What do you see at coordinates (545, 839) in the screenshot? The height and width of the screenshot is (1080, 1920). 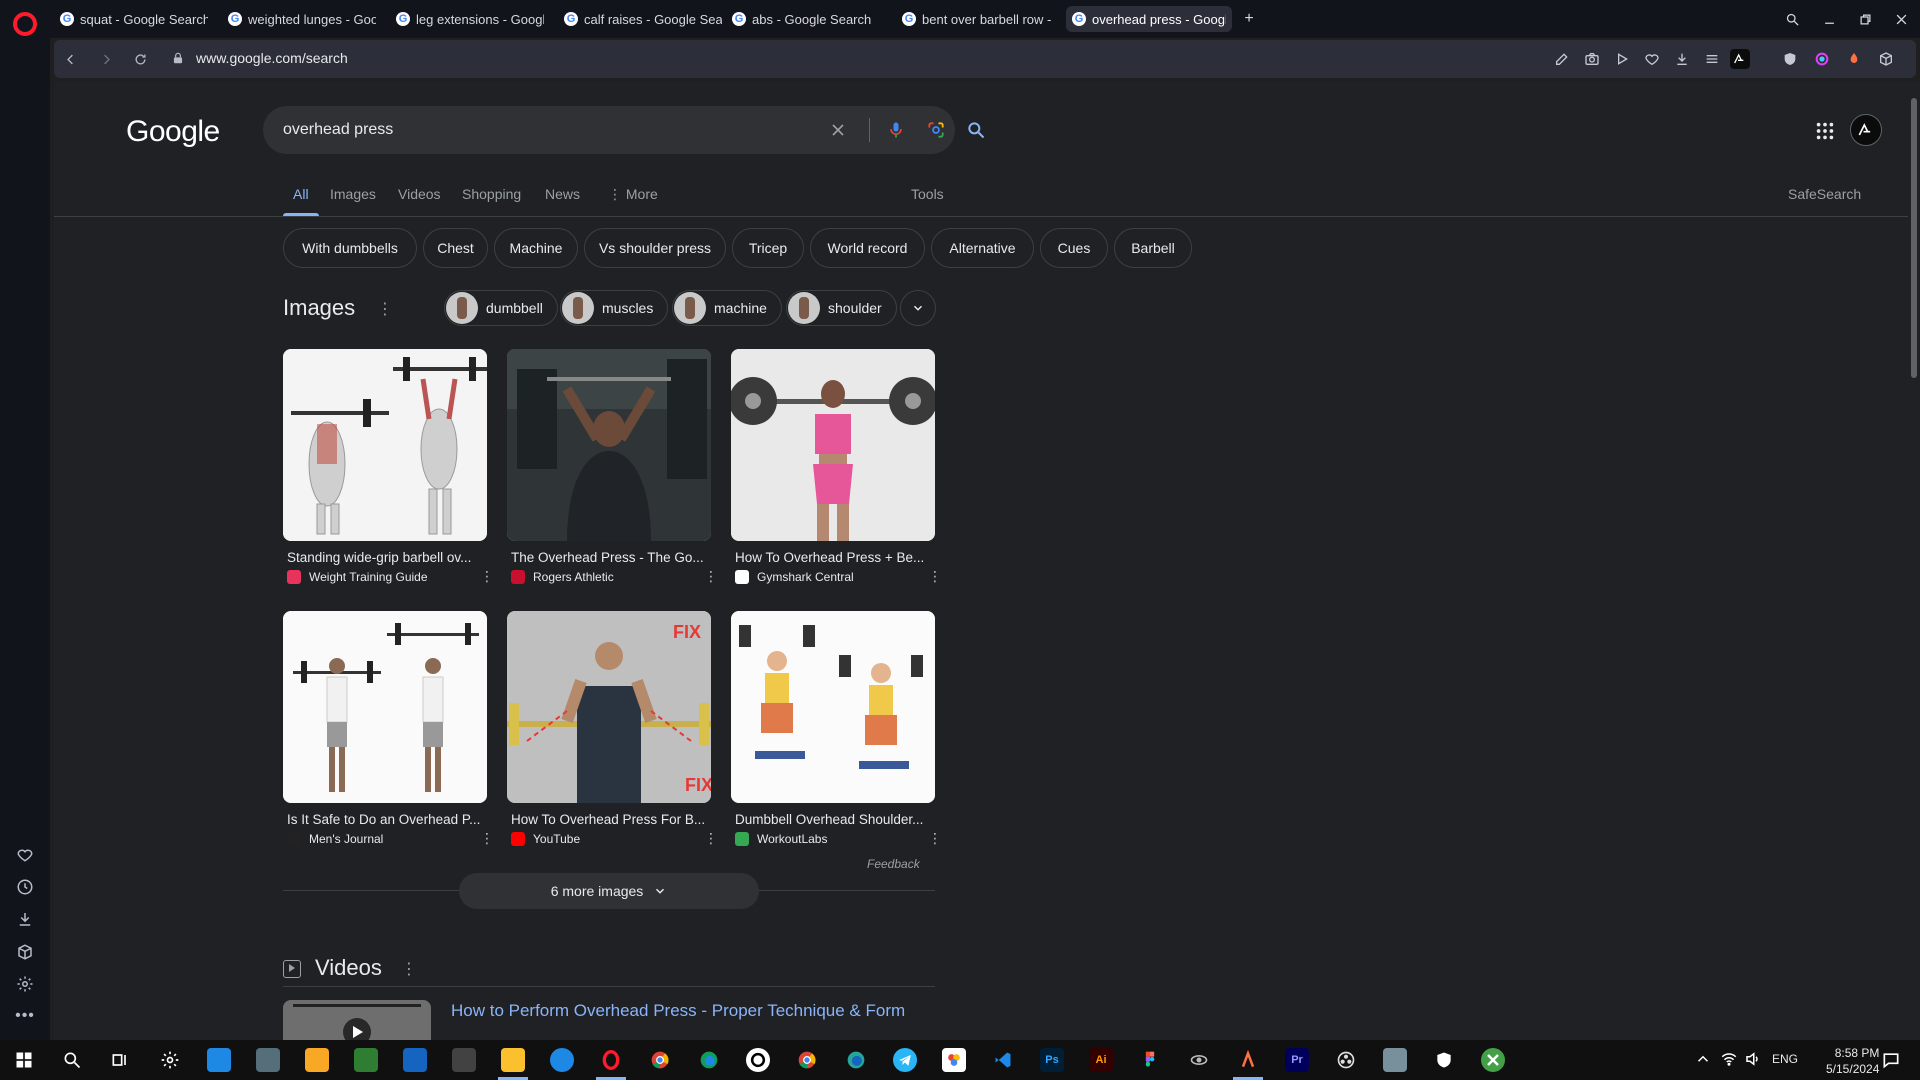 I see `image-result-source: YouTube` at bounding box center [545, 839].